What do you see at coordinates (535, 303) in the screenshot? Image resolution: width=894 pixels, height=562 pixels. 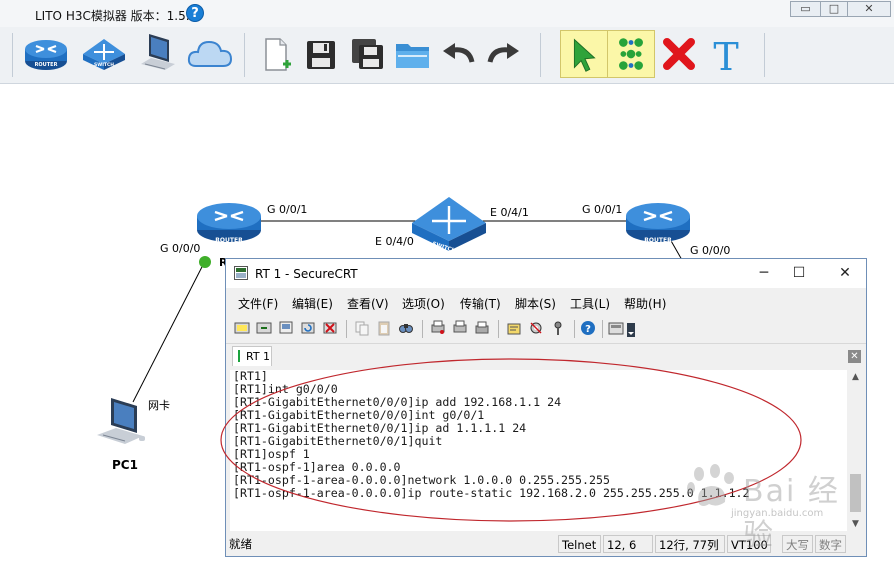 I see `menu-script: 脚本(S)` at bounding box center [535, 303].